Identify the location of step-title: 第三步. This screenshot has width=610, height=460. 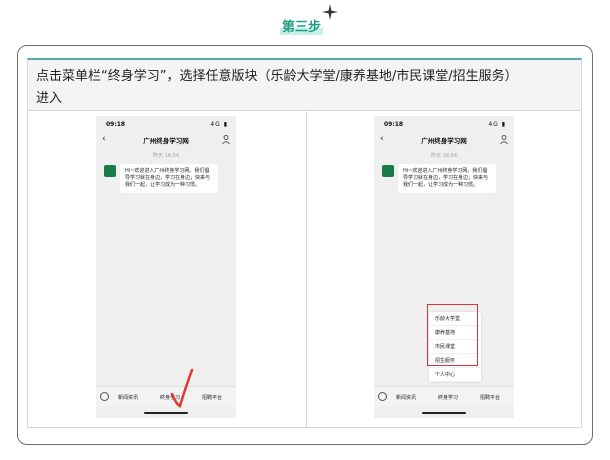
(302, 25).